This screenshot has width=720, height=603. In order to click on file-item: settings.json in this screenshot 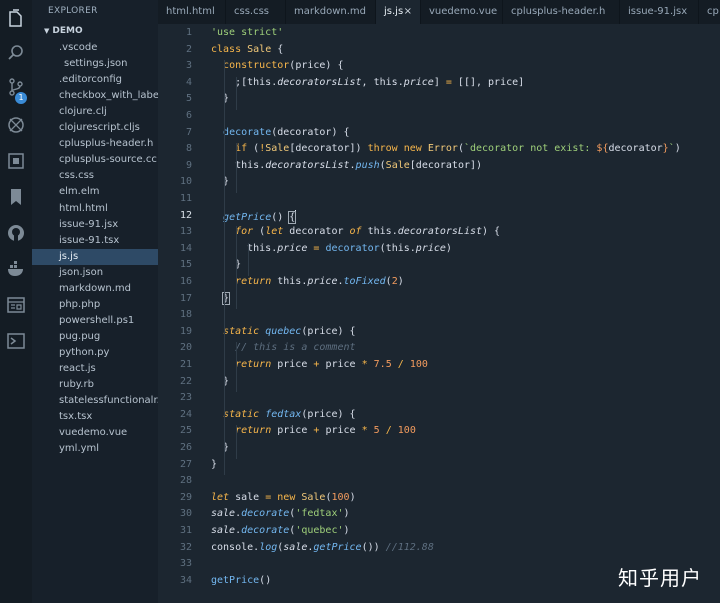, I will do `click(95, 64)`.